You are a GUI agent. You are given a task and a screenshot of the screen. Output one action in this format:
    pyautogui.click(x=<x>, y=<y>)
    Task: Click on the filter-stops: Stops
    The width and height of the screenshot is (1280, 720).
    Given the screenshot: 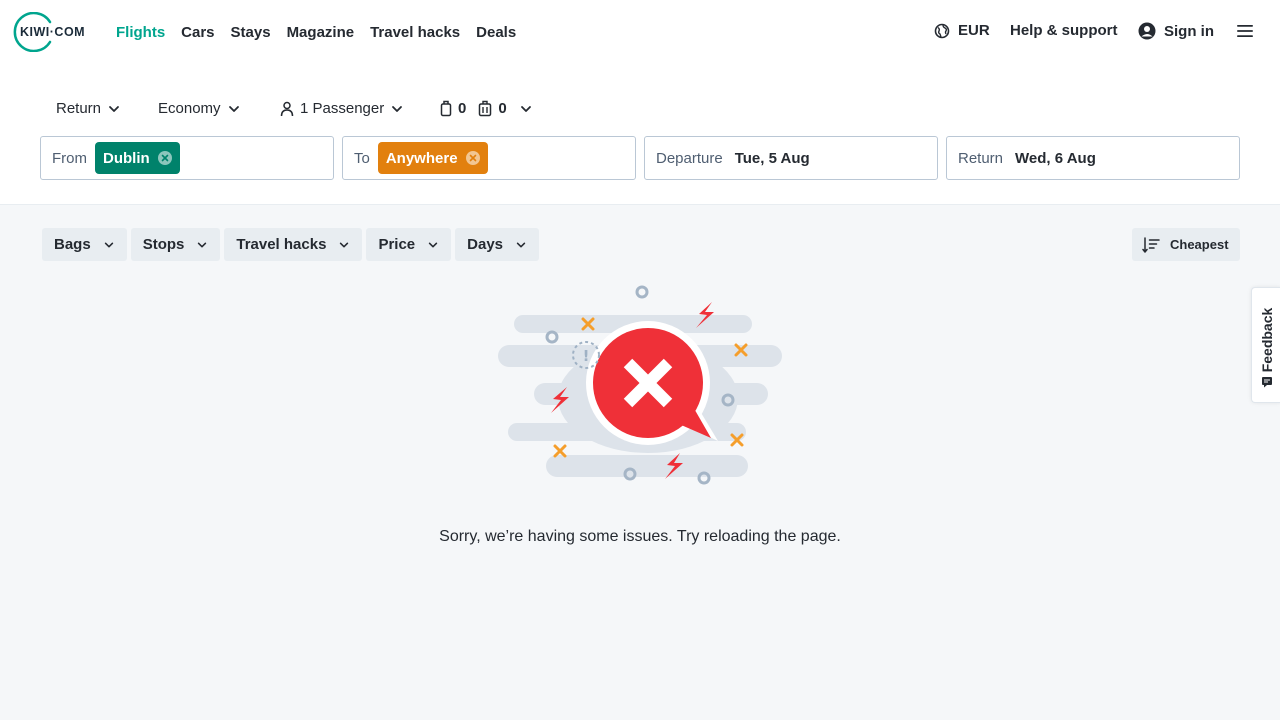 What is the action you would take?
    pyautogui.click(x=175, y=244)
    